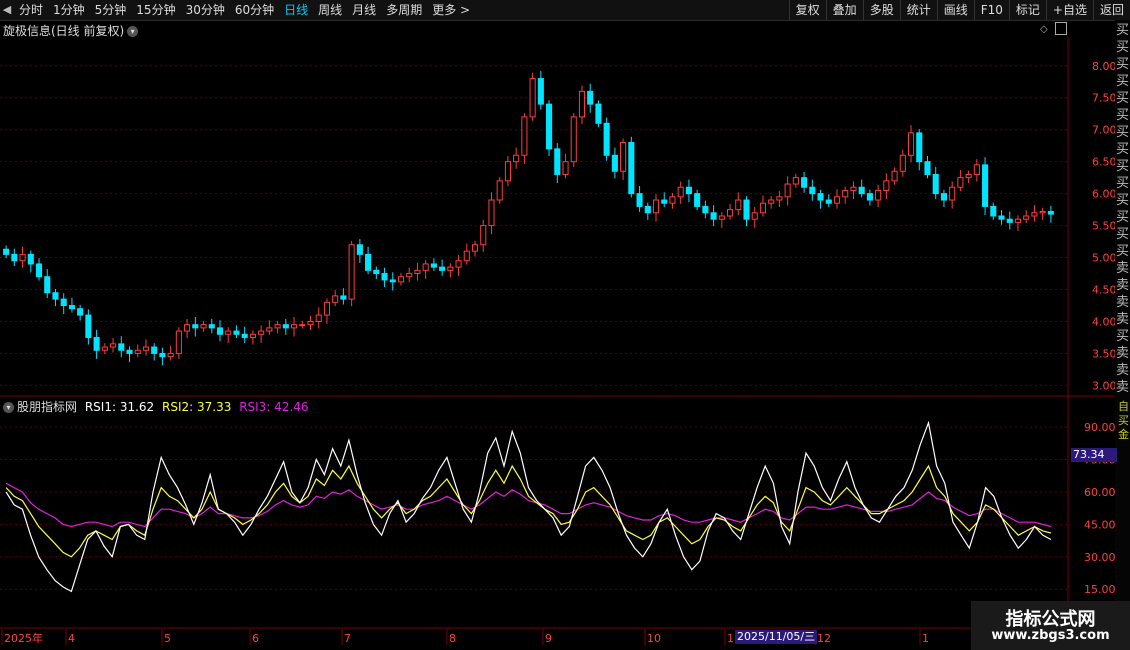  I want to click on price-tick-1: 7.50, so click(1104, 98).